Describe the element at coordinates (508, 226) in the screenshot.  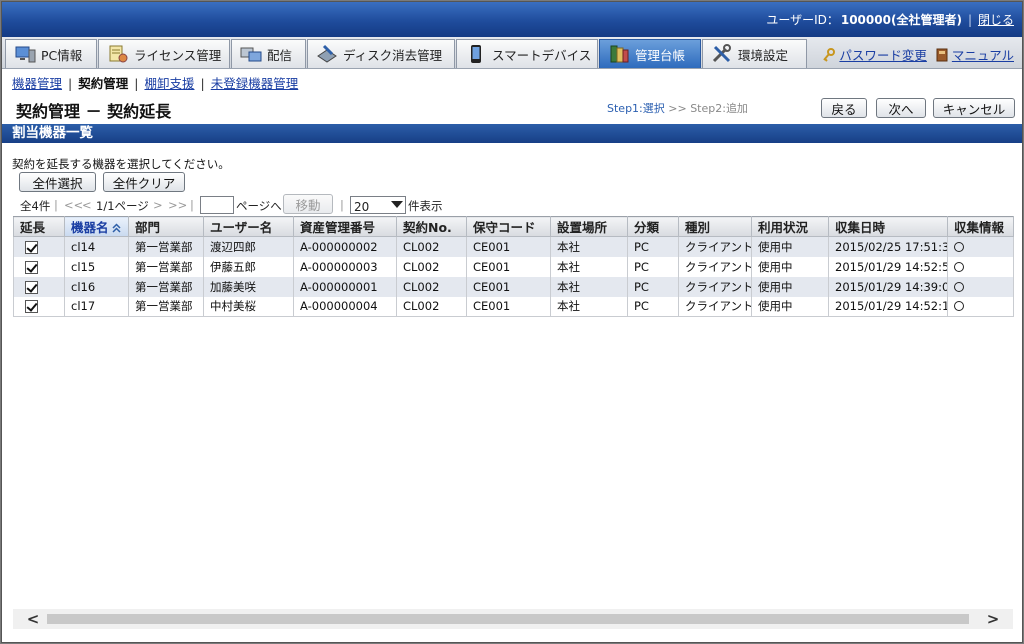
I see `col-maintenance-code: 保守コード` at that location.